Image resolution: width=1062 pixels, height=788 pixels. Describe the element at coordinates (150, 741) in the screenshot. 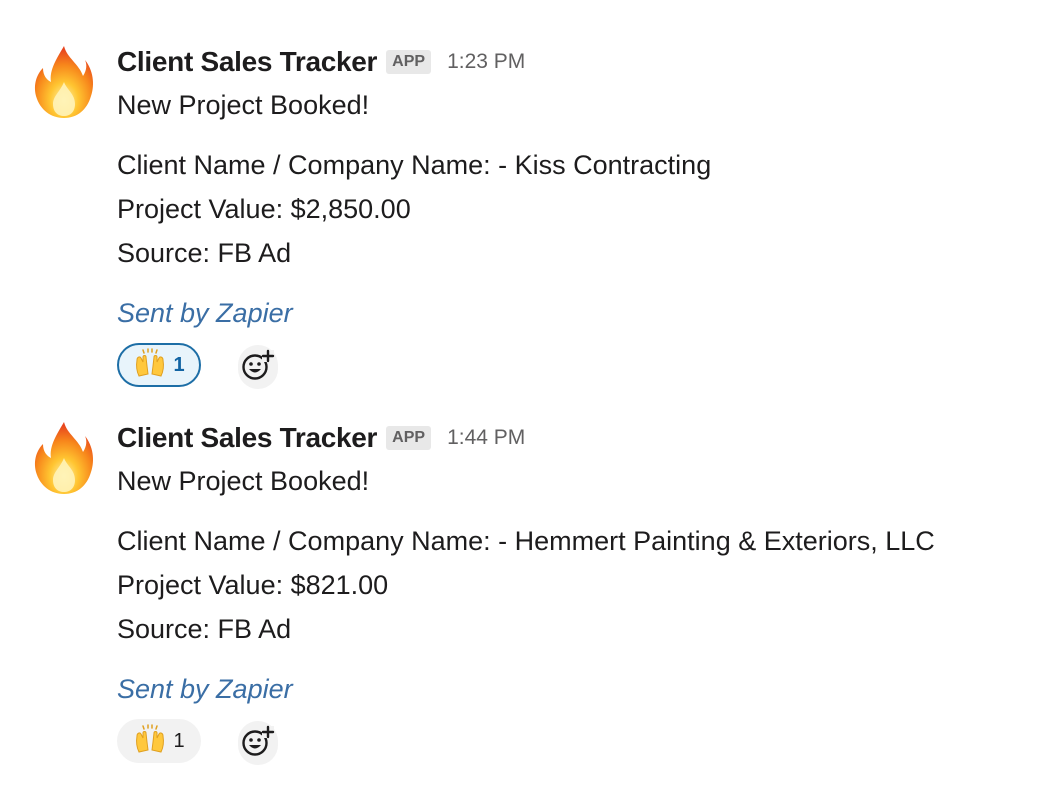

I see `raised-hands-icon` at that location.